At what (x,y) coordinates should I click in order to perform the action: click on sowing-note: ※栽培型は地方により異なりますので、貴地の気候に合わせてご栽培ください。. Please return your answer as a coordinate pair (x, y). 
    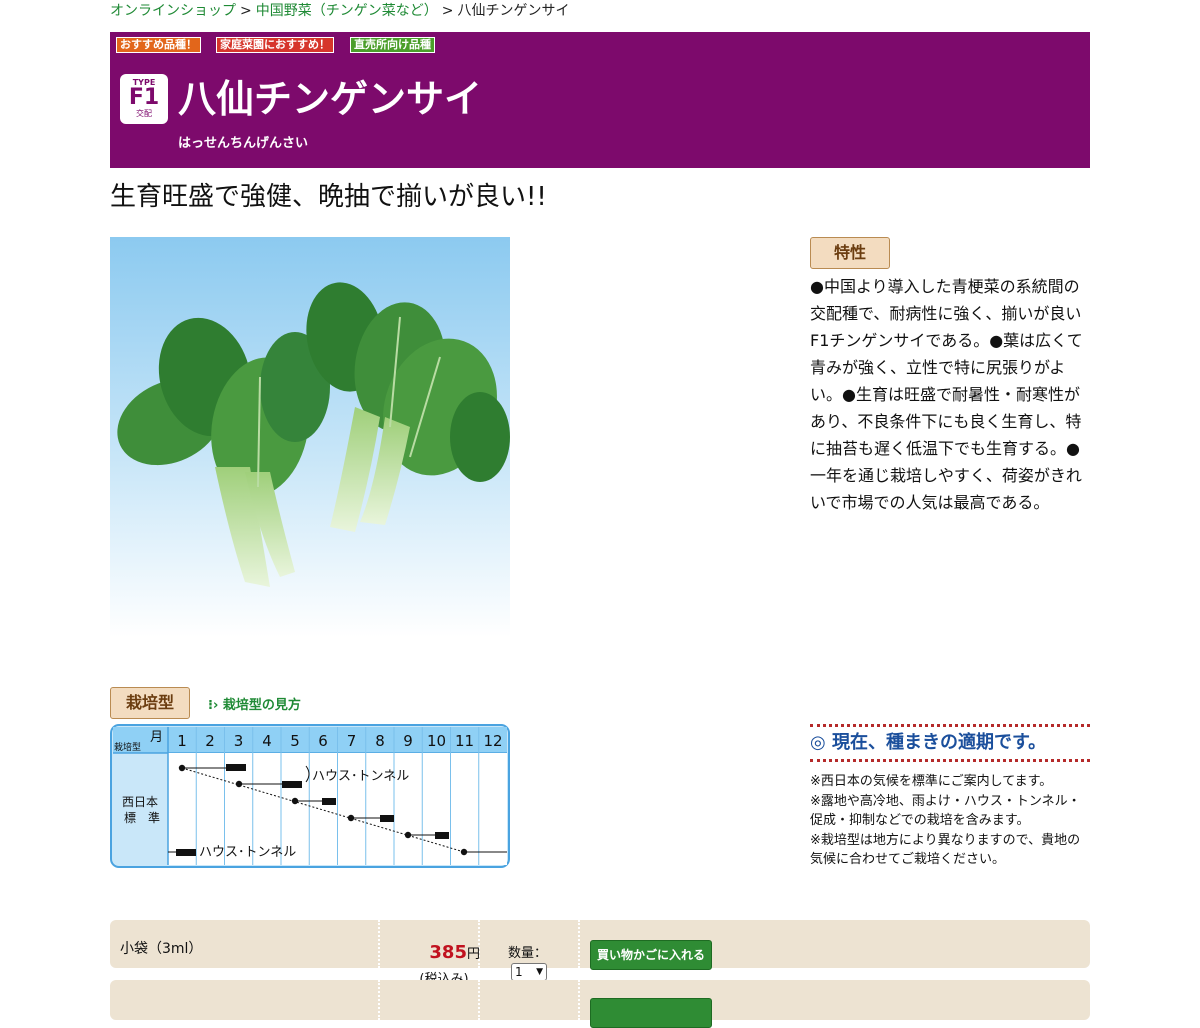
    Looking at the image, I should click on (945, 850).